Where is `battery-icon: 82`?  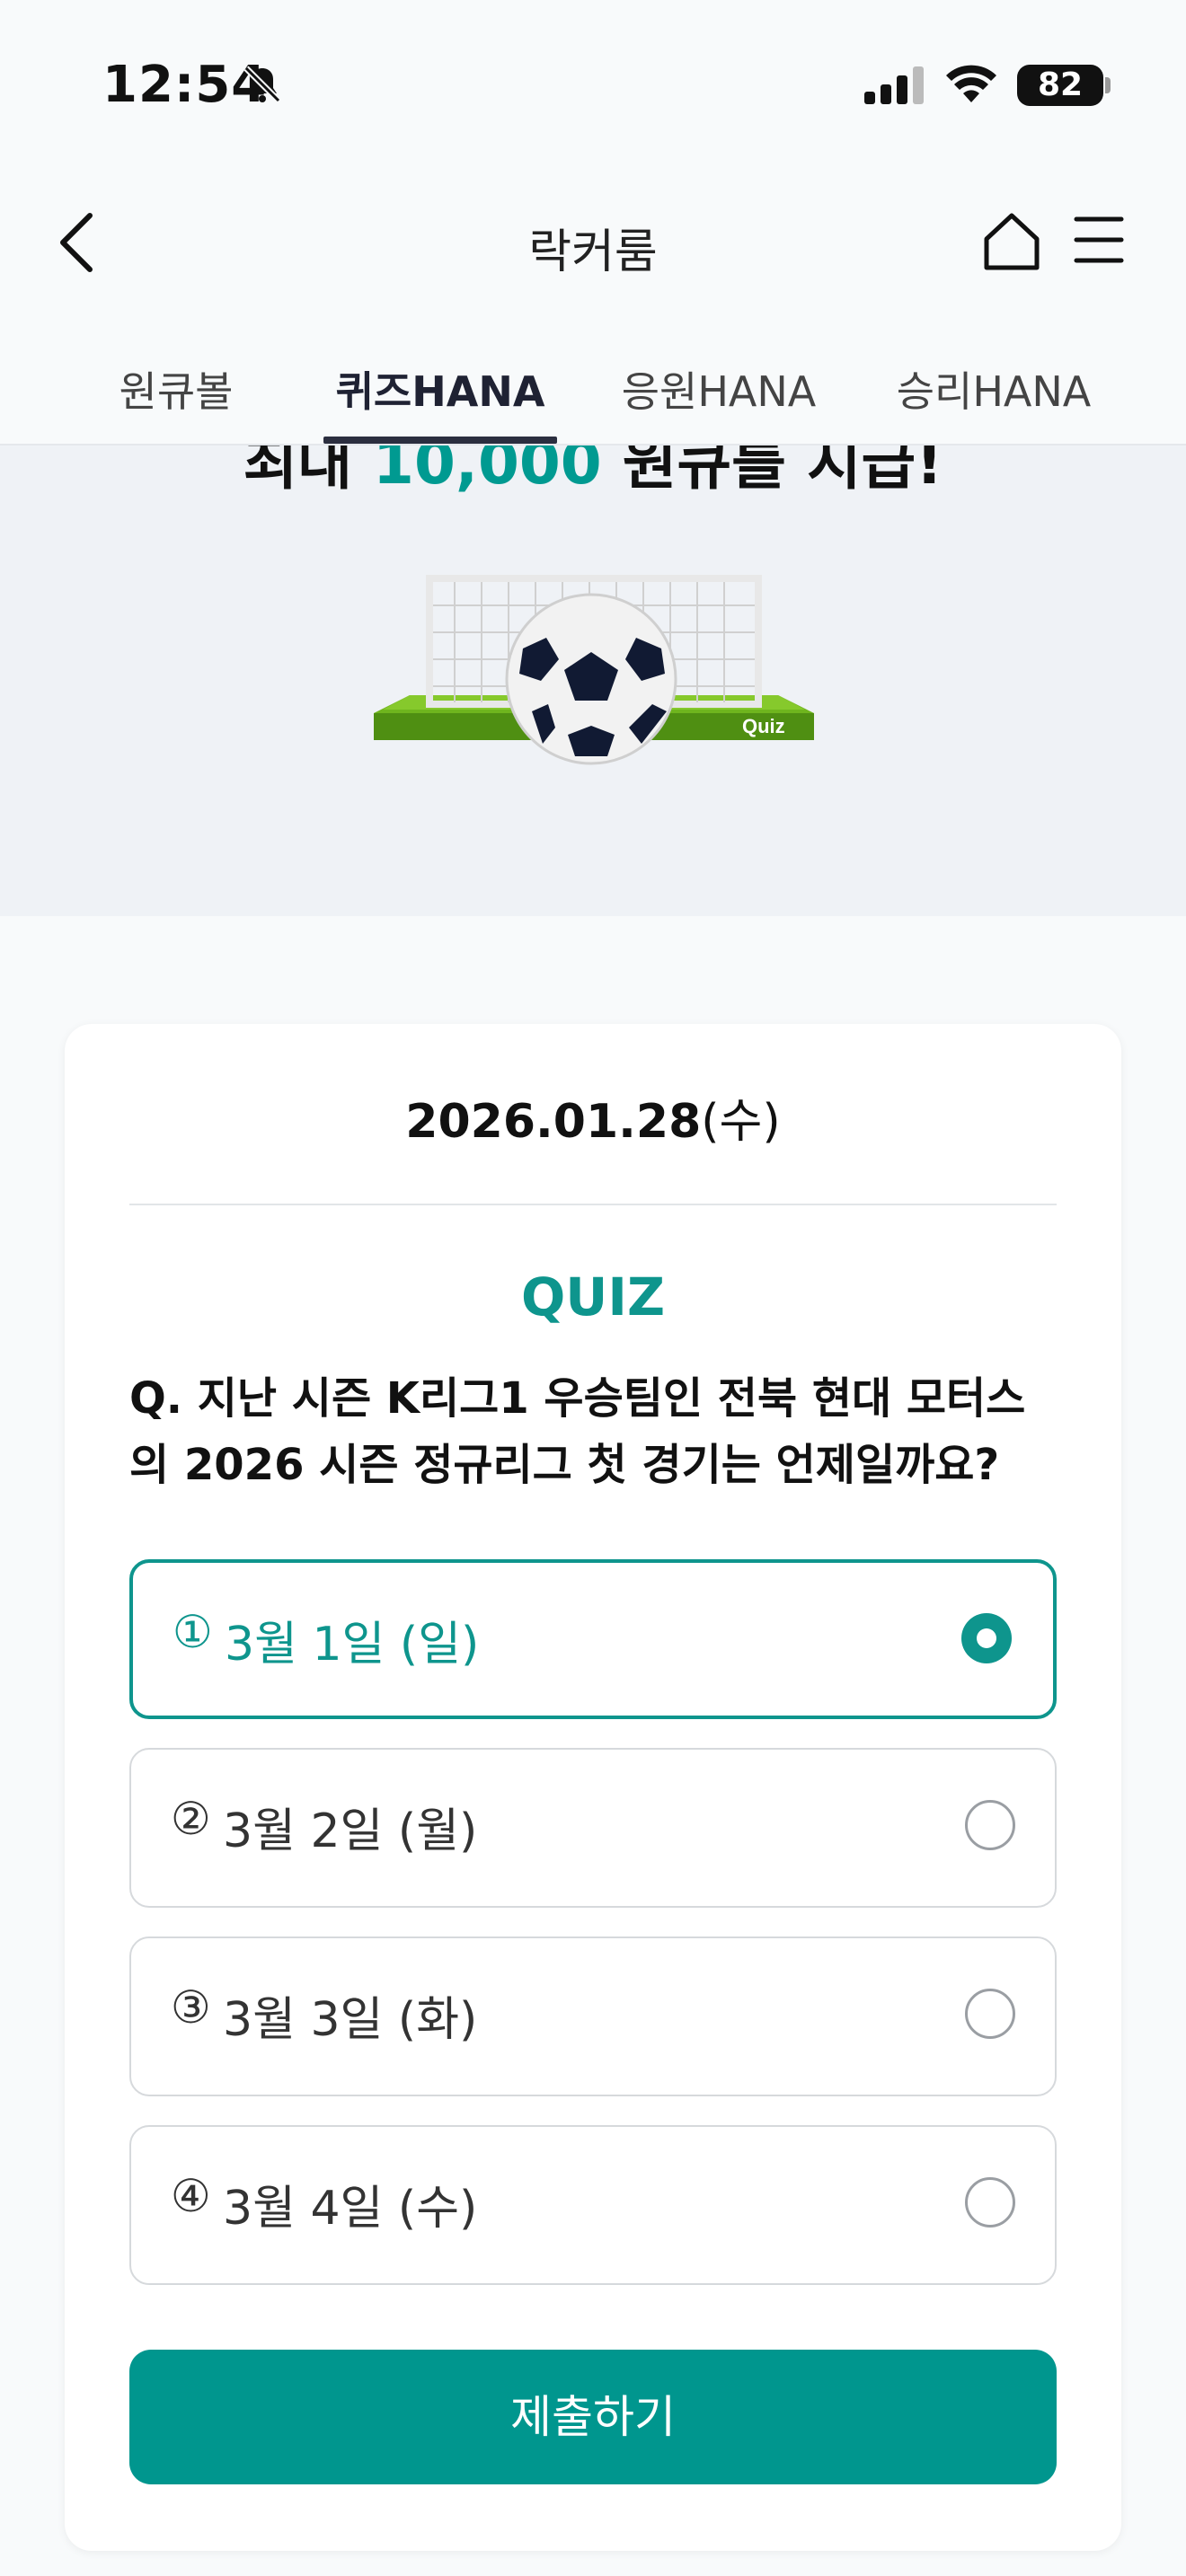
battery-icon: 82 is located at coordinates (1060, 85).